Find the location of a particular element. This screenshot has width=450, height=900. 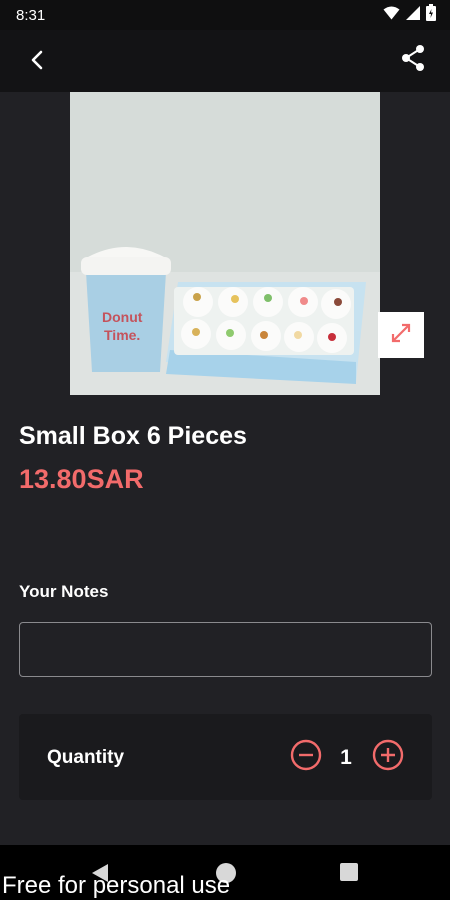

notes-input is located at coordinates (225, 649).